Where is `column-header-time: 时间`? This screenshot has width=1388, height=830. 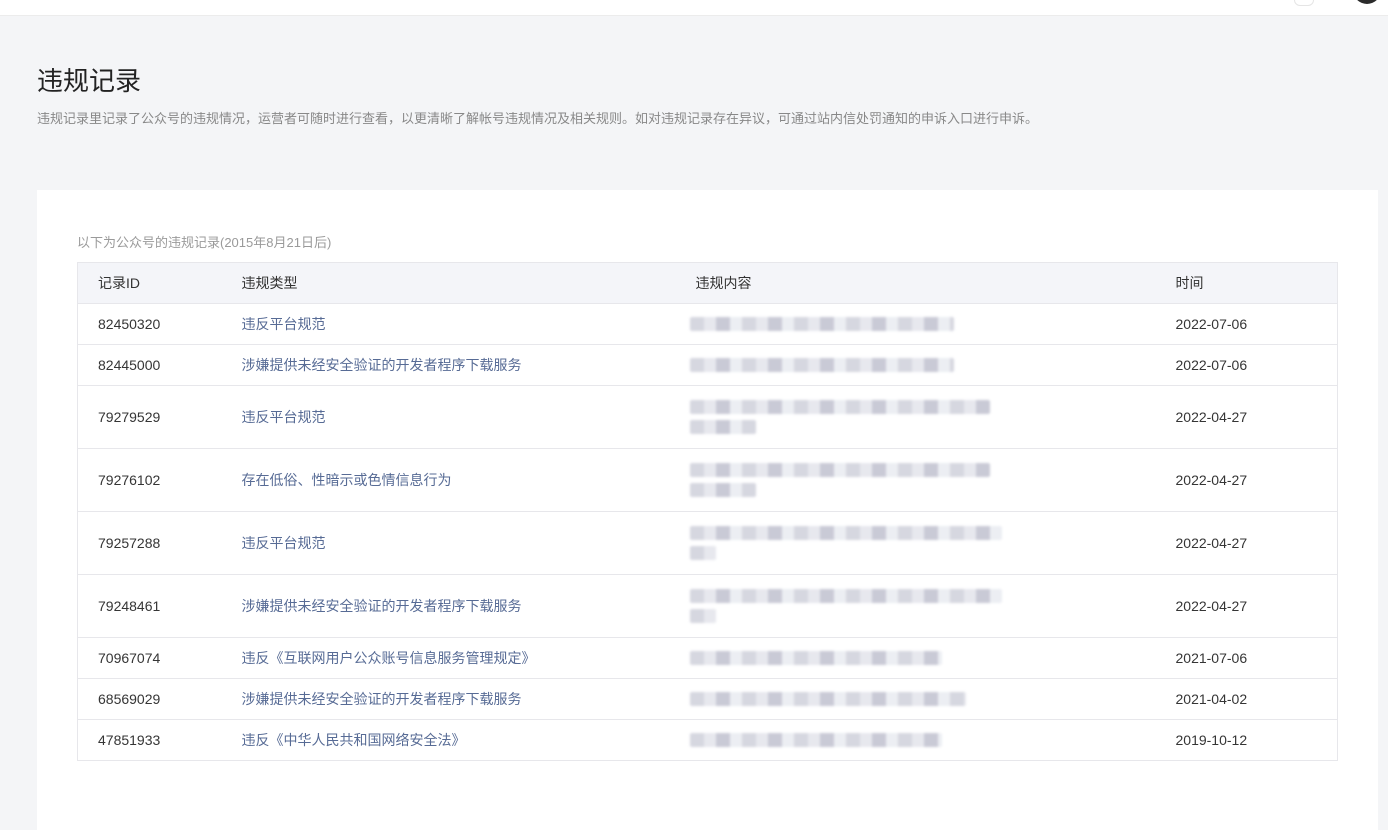 column-header-time: 时间 is located at coordinates (1246, 283).